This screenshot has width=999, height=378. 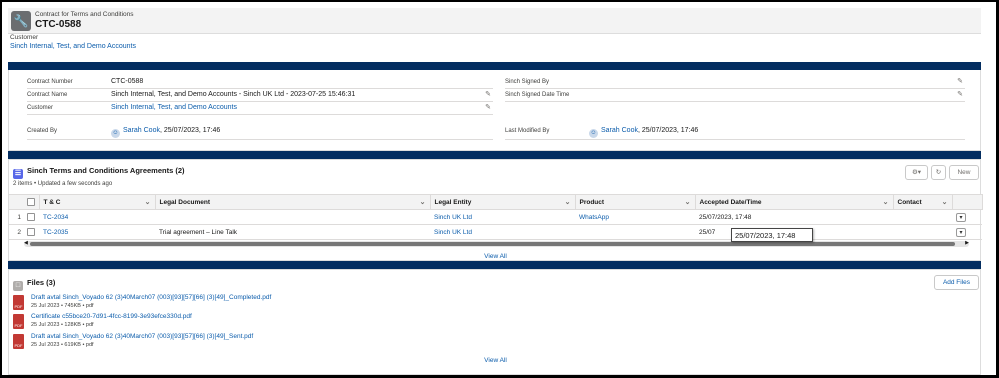 What do you see at coordinates (16, 217) in the screenshot?
I see `row-number: 1` at bounding box center [16, 217].